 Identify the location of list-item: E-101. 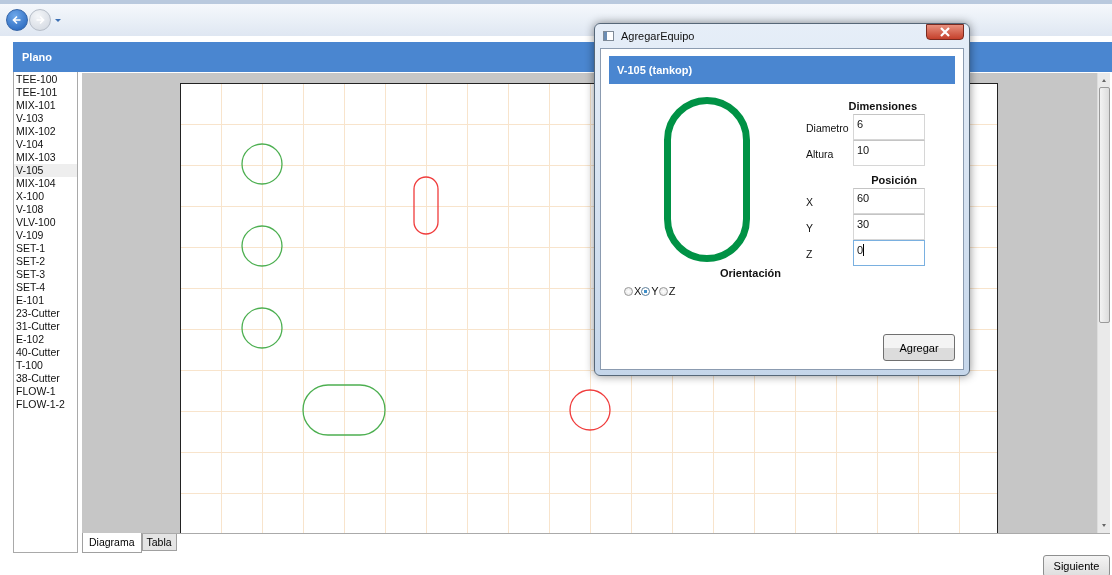
(45, 300).